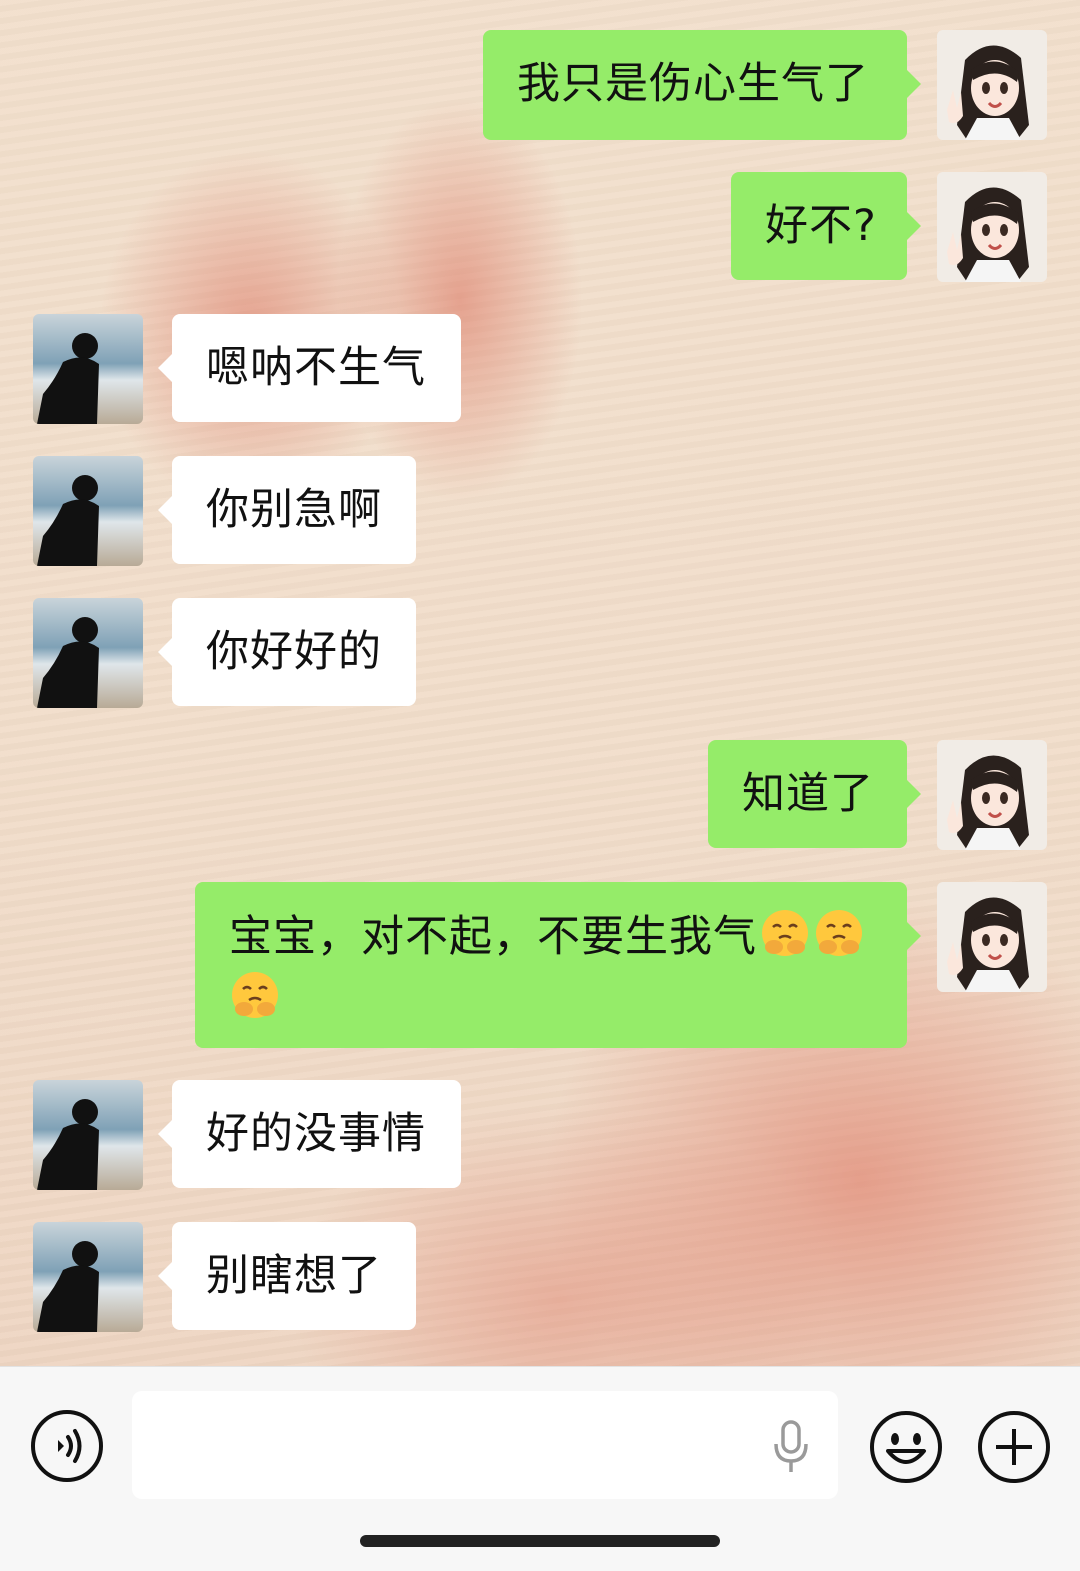 The height and width of the screenshot is (1571, 1080). What do you see at coordinates (540, 1277) in the screenshot?
I see `message-row: 别瞎想了` at bounding box center [540, 1277].